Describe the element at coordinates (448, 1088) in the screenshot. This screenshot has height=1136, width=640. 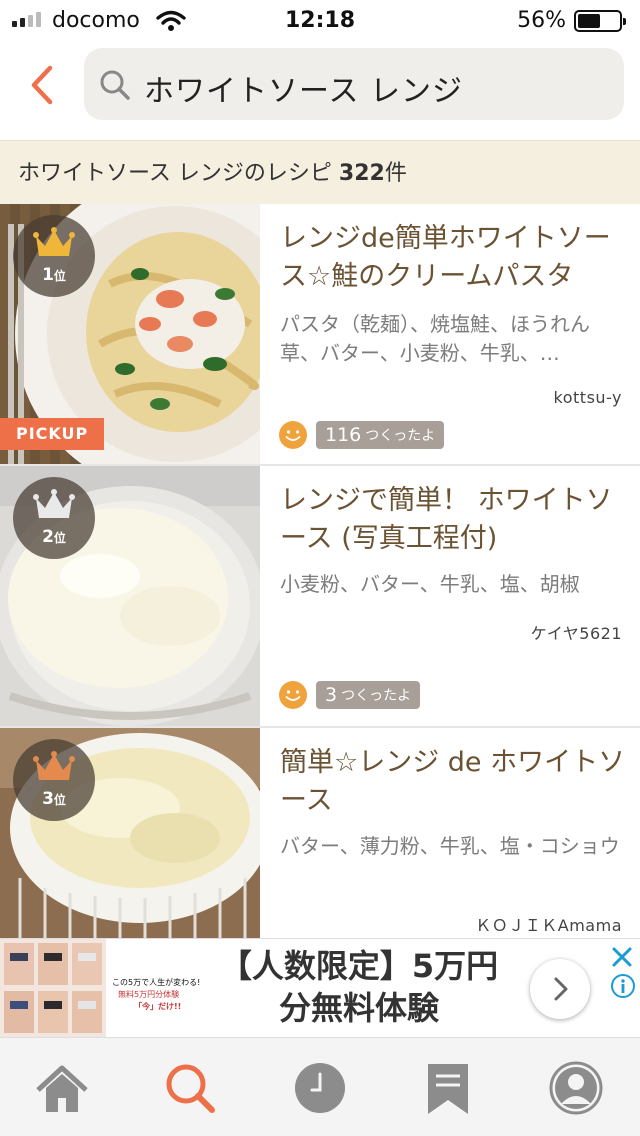
I see `tab-bookmark` at that location.